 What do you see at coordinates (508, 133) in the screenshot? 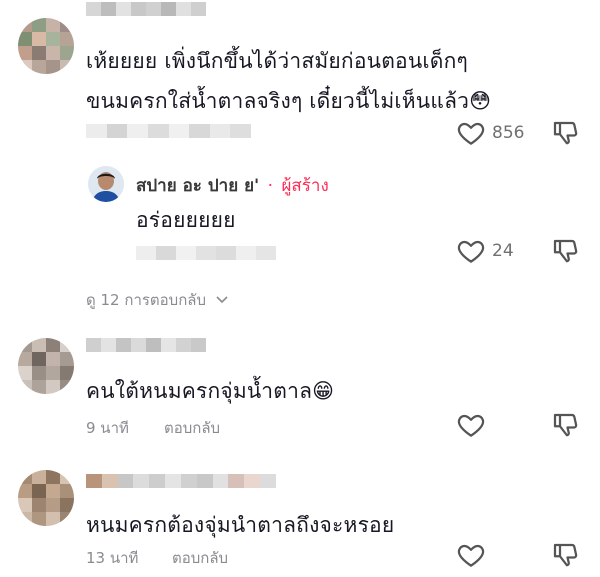
I see `like-count: 856` at bounding box center [508, 133].